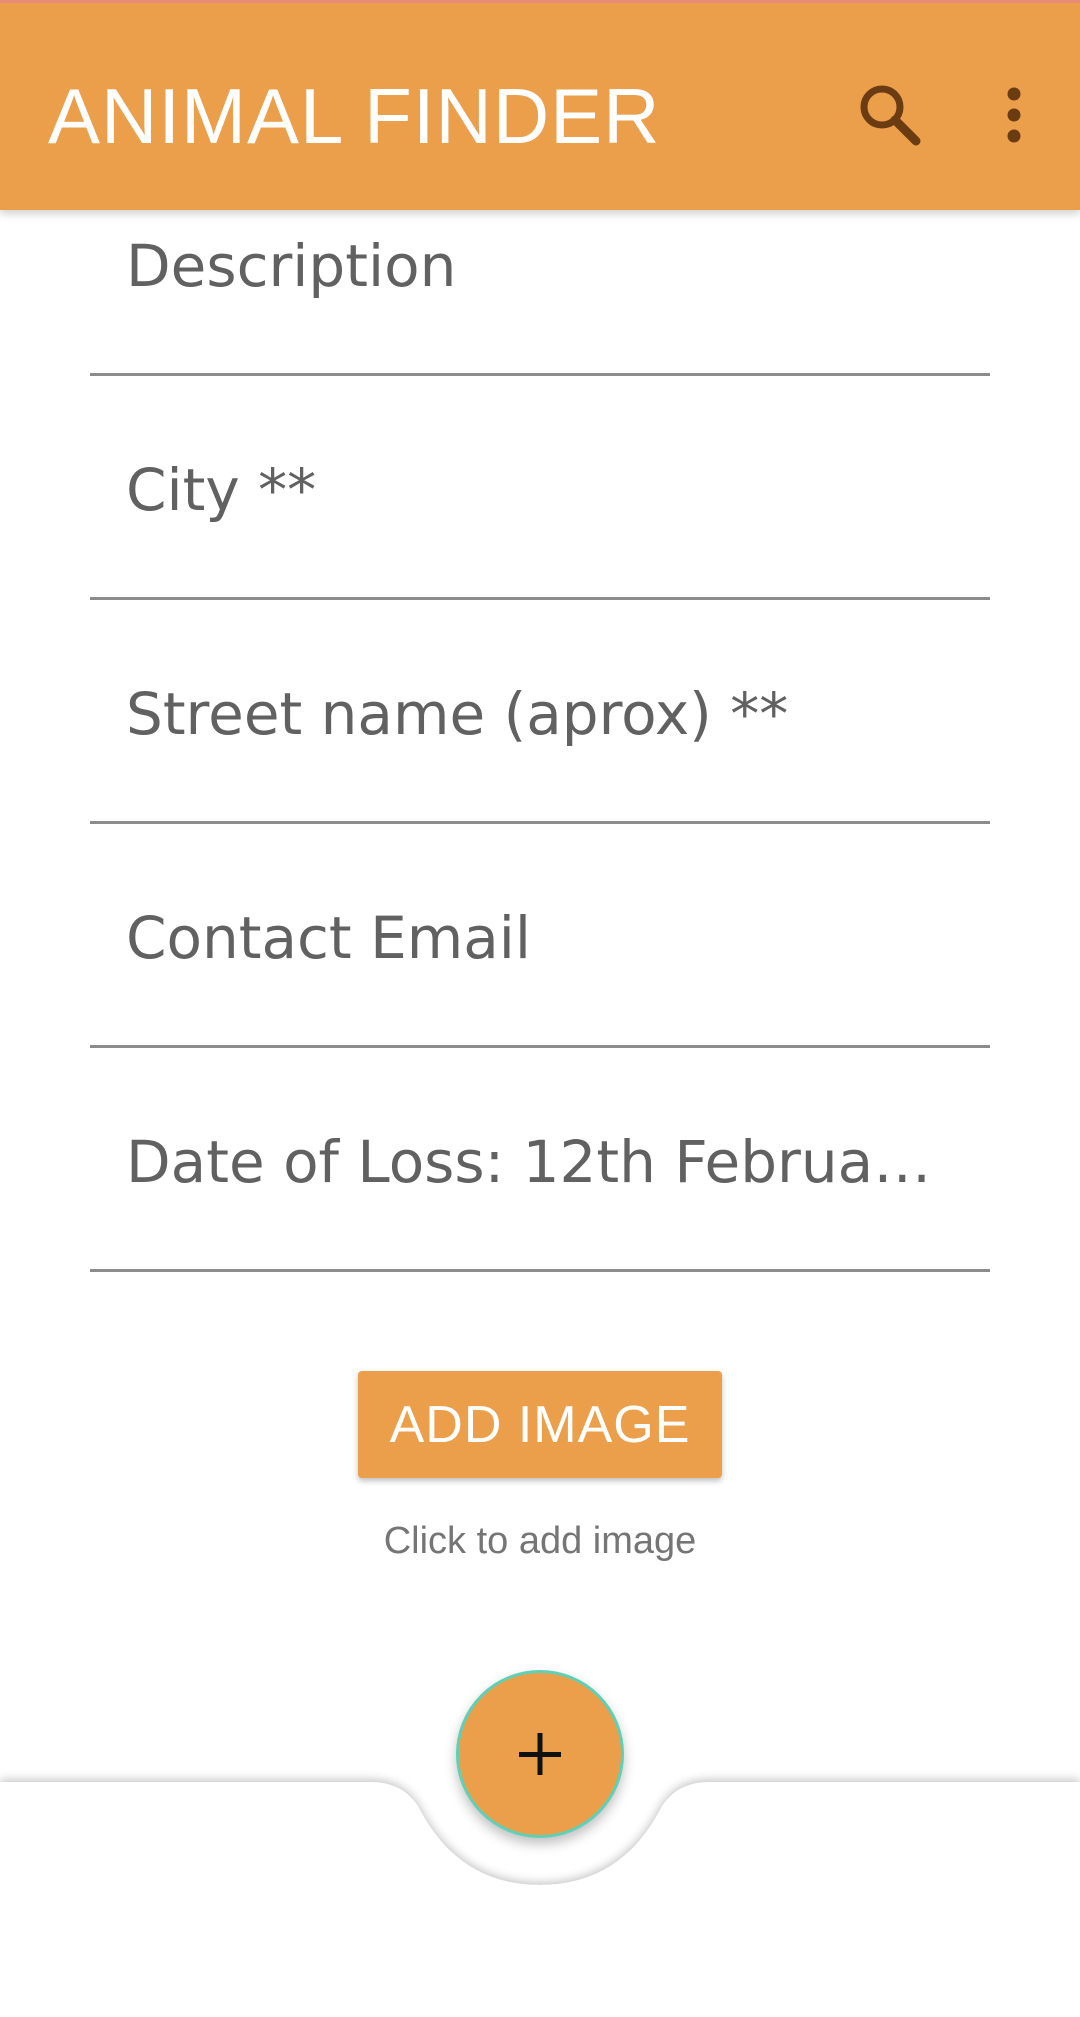 The image size is (1080, 2017). Describe the element at coordinates (221, 490) in the screenshot. I see `city-label: City **` at that location.